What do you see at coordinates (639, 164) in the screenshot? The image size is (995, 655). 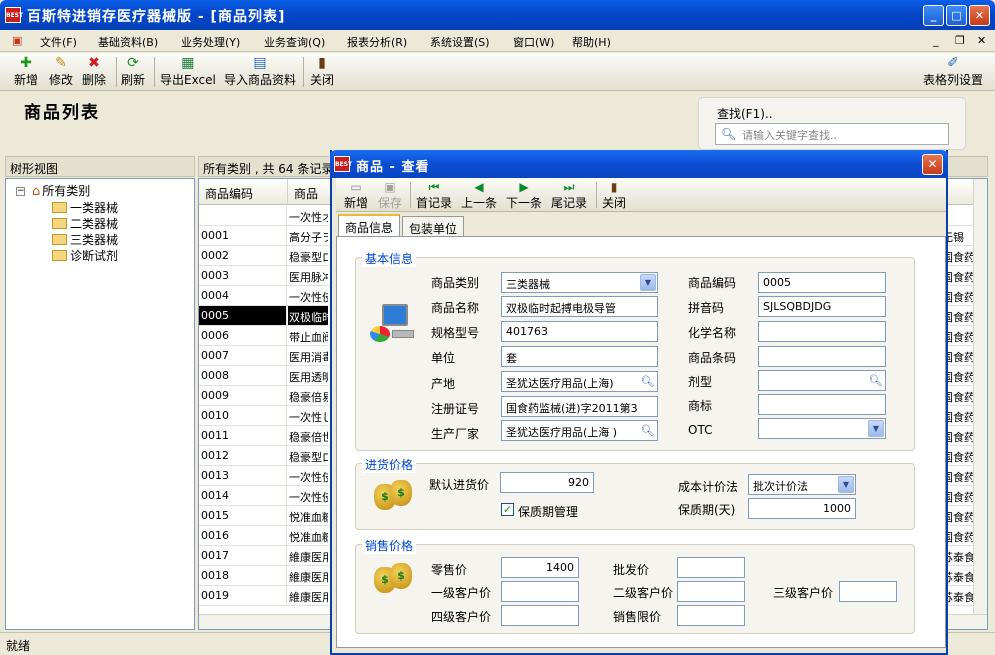 I see `dialog-titlebar: BEST 商品 - 查看 ✕` at bounding box center [639, 164].